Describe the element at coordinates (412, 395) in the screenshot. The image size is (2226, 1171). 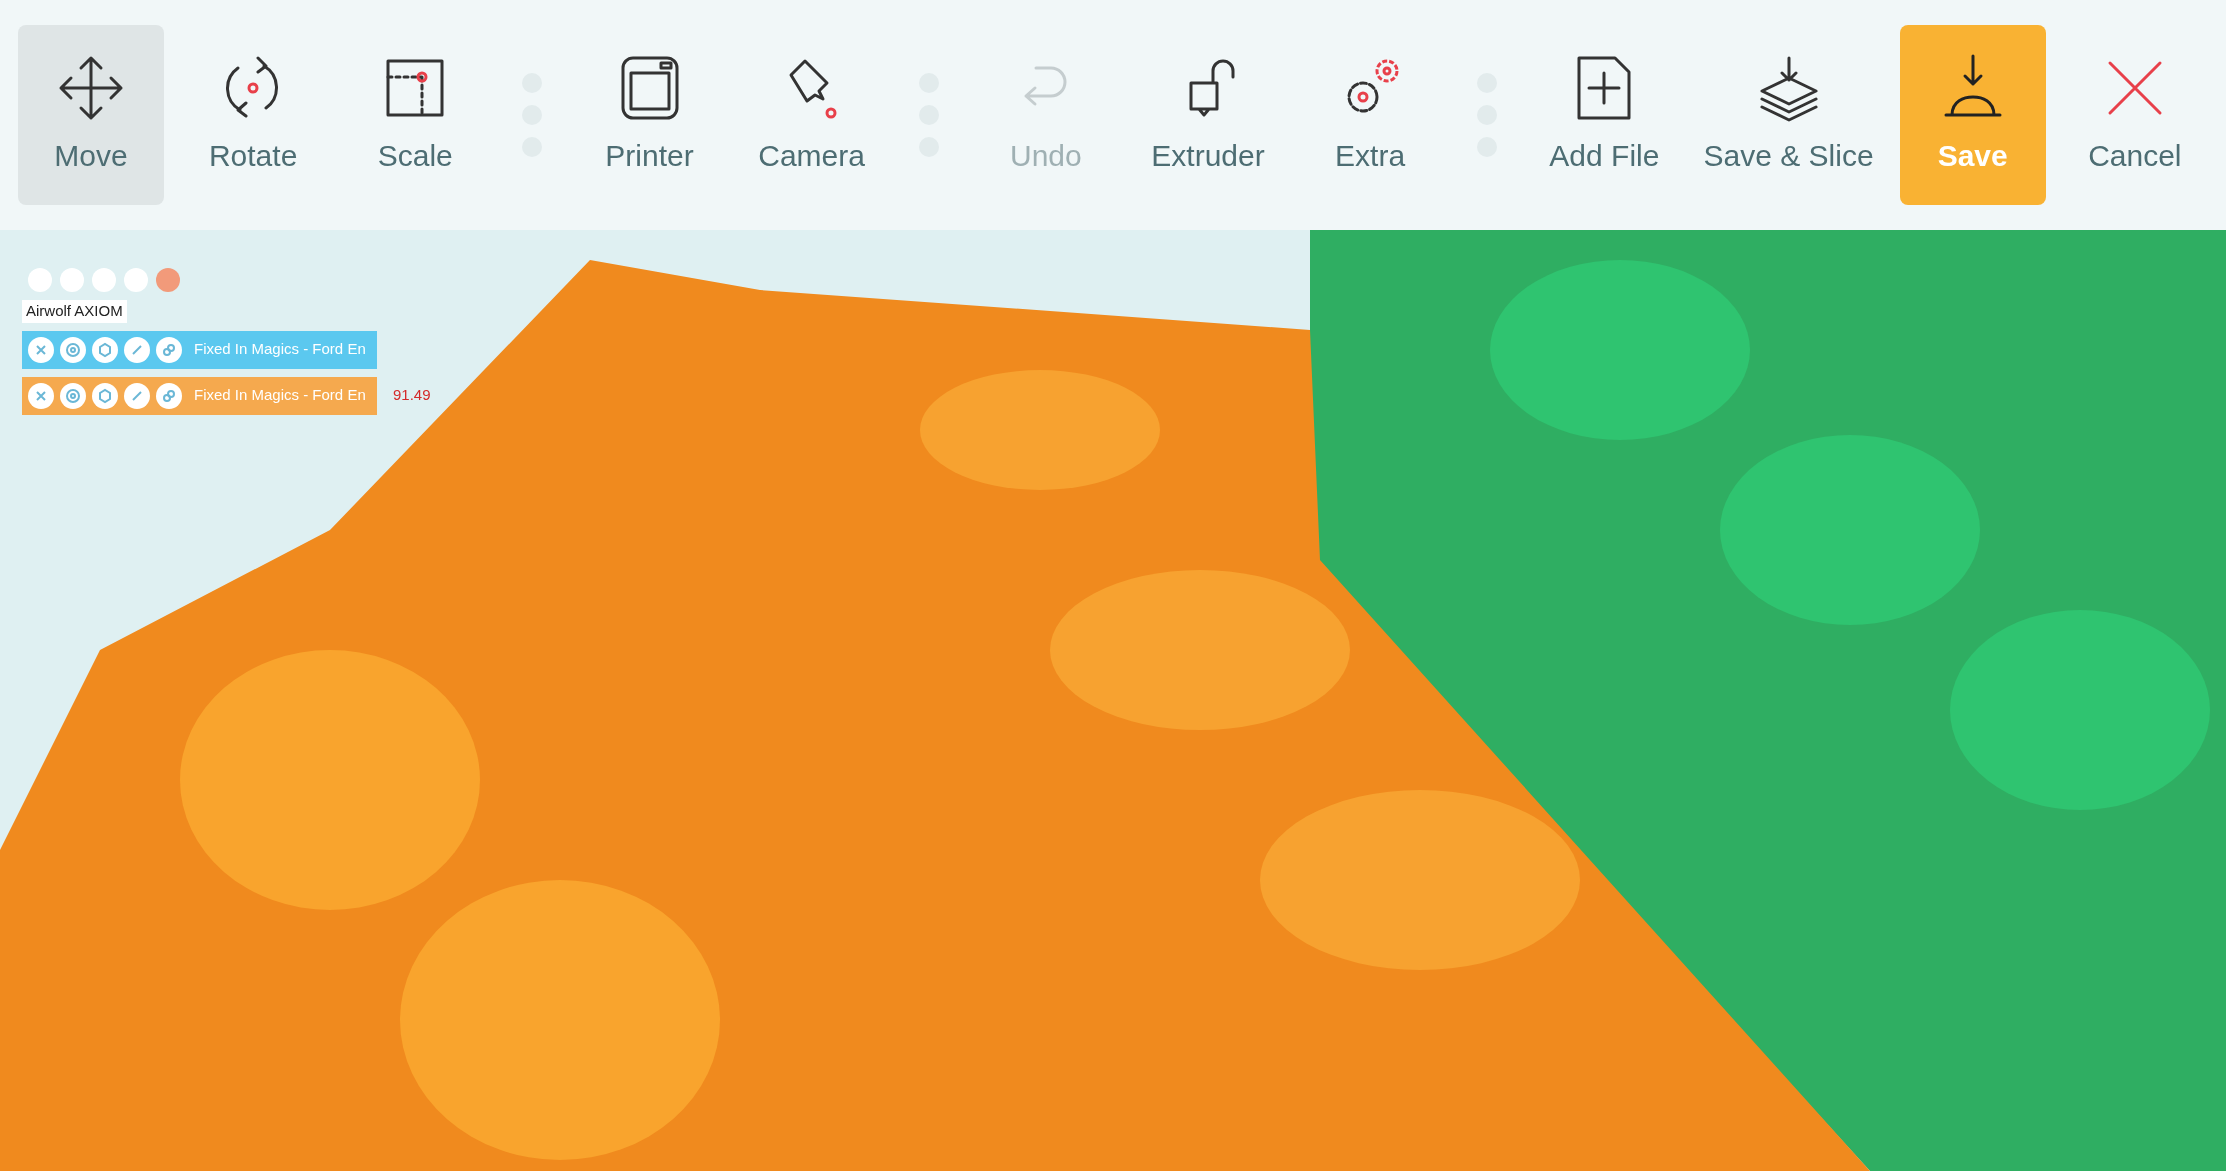
I see `dimension-reading: 91.49` at that location.